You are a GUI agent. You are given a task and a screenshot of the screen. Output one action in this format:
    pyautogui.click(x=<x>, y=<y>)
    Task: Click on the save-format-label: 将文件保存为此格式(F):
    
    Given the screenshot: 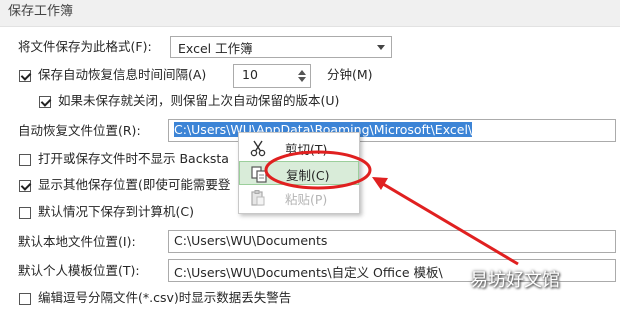 What is the action you would take?
    pyautogui.click(x=85, y=46)
    